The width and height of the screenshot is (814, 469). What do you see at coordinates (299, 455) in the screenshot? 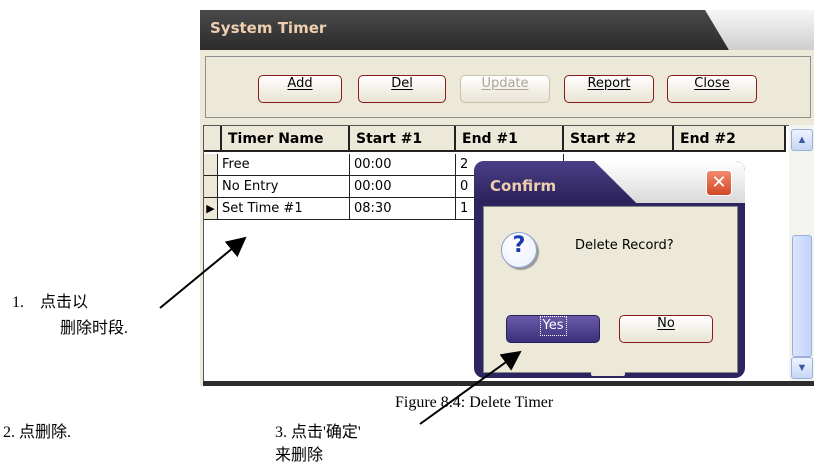
I see `annotation-step3-line2: 来删除` at bounding box center [299, 455].